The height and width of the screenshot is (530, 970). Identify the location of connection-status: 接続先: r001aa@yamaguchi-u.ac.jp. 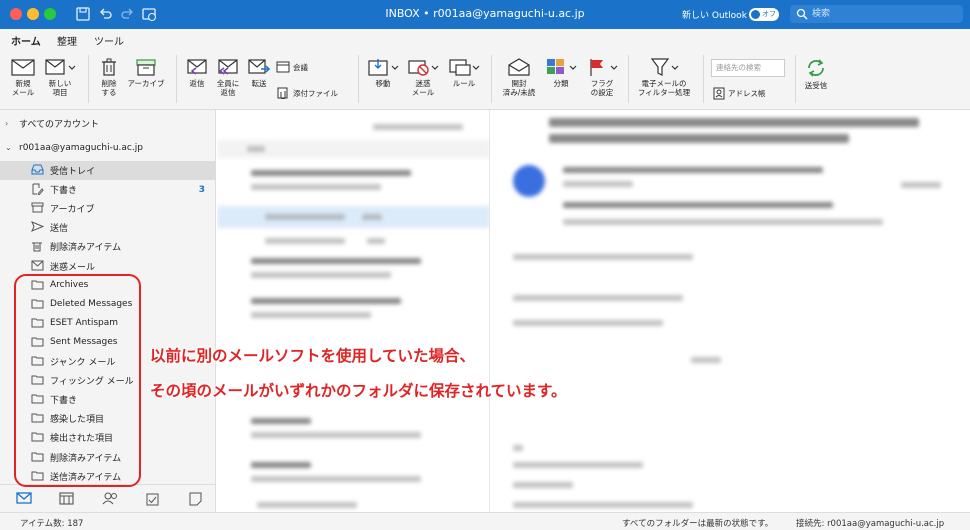
(870, 524).